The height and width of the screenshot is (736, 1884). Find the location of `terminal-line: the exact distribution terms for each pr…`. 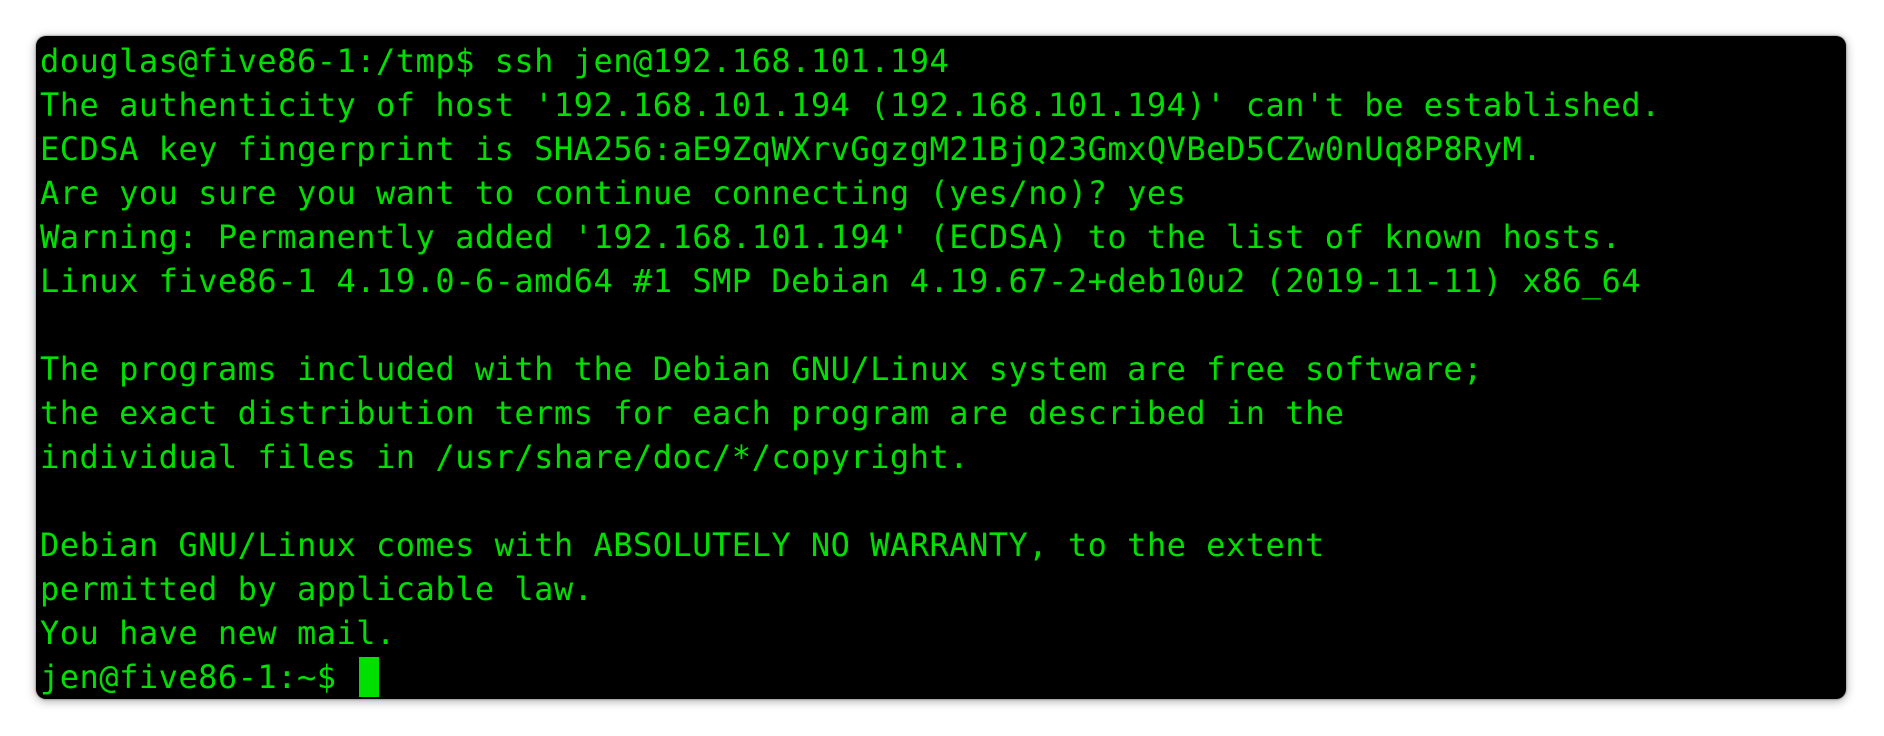

terminal-line: the exact distribution terms for each pr… is located at coordinates (692, 413).